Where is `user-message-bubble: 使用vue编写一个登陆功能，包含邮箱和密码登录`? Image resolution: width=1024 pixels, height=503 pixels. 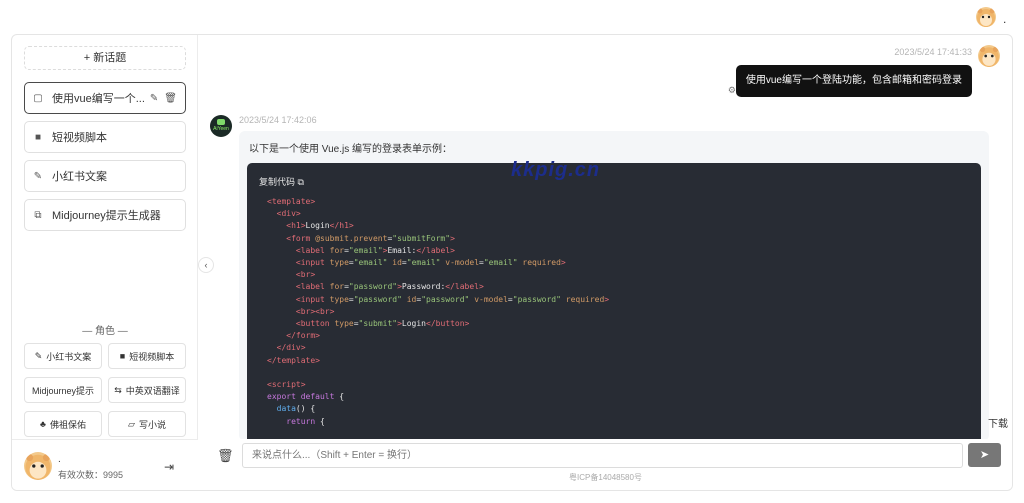 user-message-bubble: 使用vue编写一个登陆功能，包含邮箱和密码登录 is located at coordinates (853, 81).